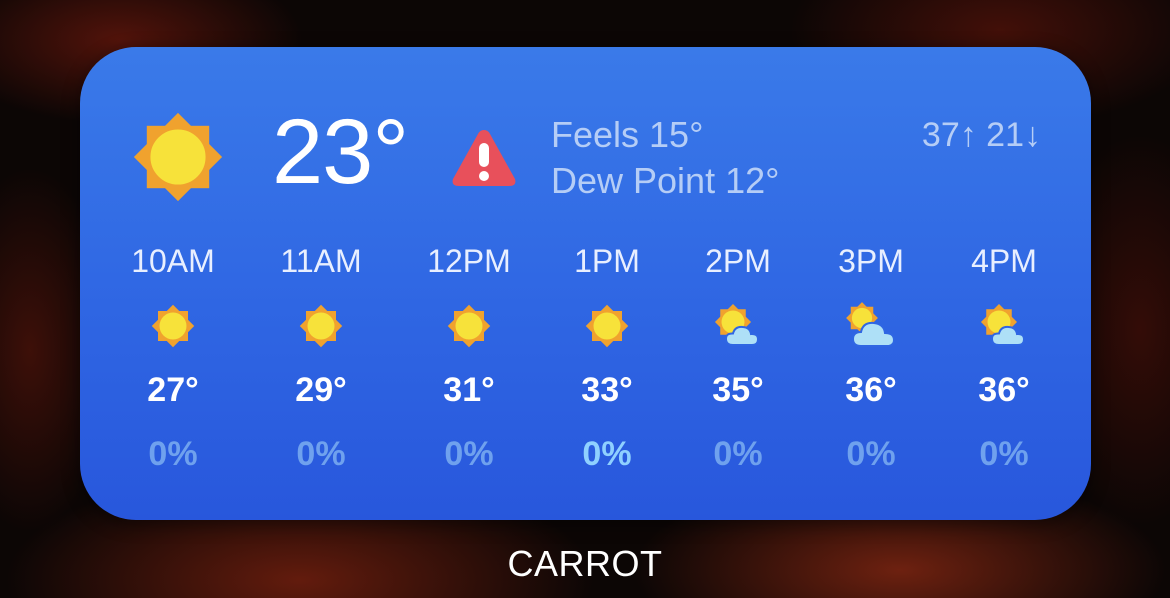 Image resolution: width=1170 pixels, height=598 pixels. What do you see at coordinates (607, 390) in the screenshot?
I see `hour-temperature: 33°` at bounding box center [607, 390].